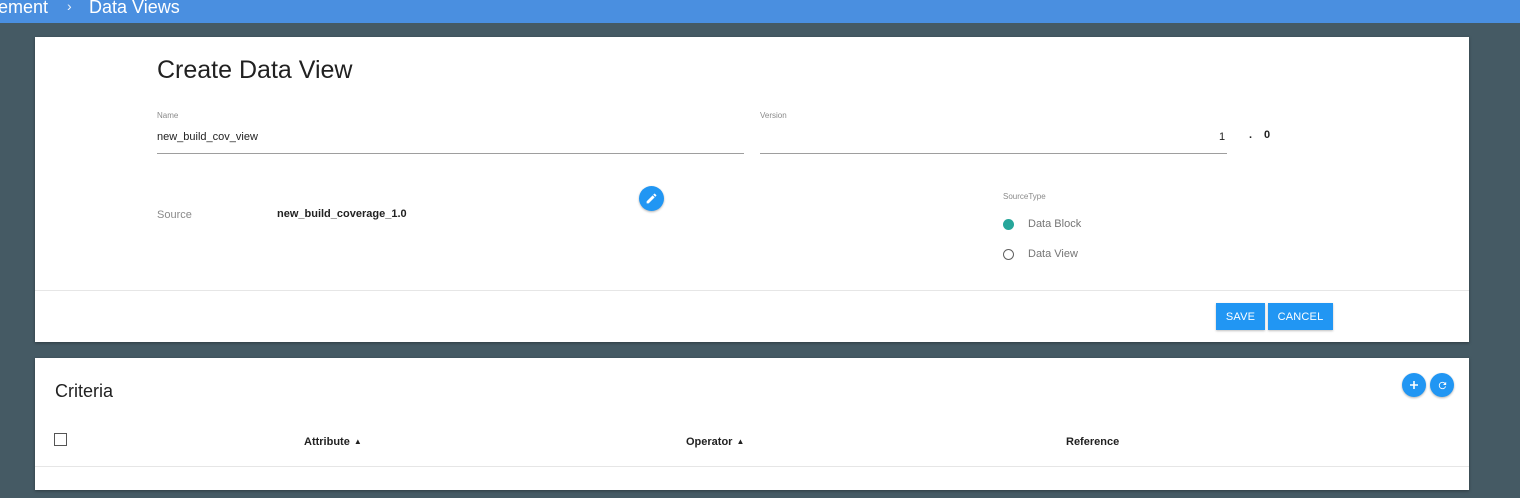  Describe the element at coordinates (752, 290) in the screenshot. I see `actions-divider` at that location.